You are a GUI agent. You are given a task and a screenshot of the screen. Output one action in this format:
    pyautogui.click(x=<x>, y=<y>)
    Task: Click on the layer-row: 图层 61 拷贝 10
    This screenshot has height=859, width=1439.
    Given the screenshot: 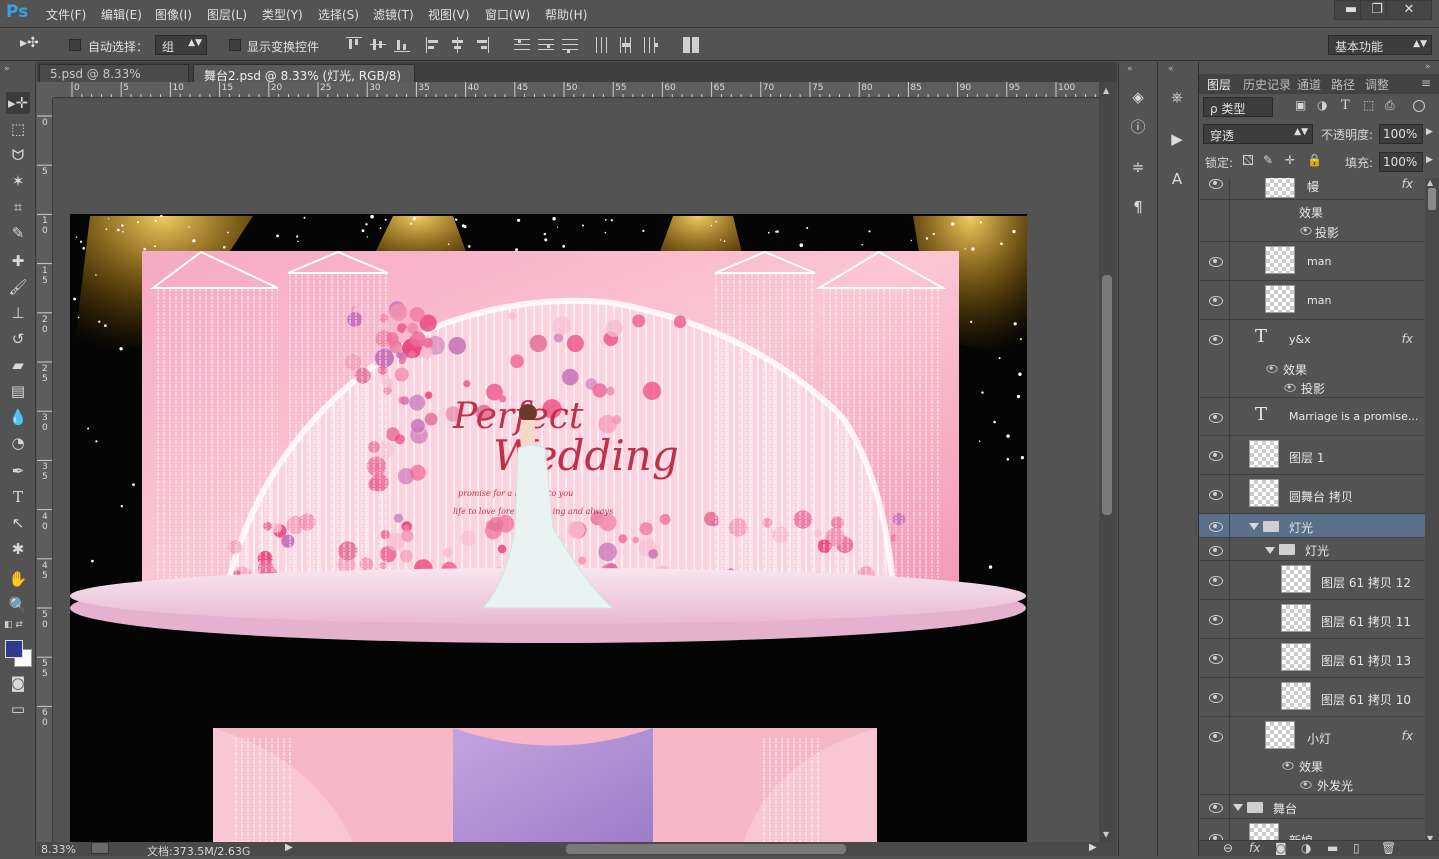 What is the action you would take?
    pyautogui.click(x=1312, y=697)
    